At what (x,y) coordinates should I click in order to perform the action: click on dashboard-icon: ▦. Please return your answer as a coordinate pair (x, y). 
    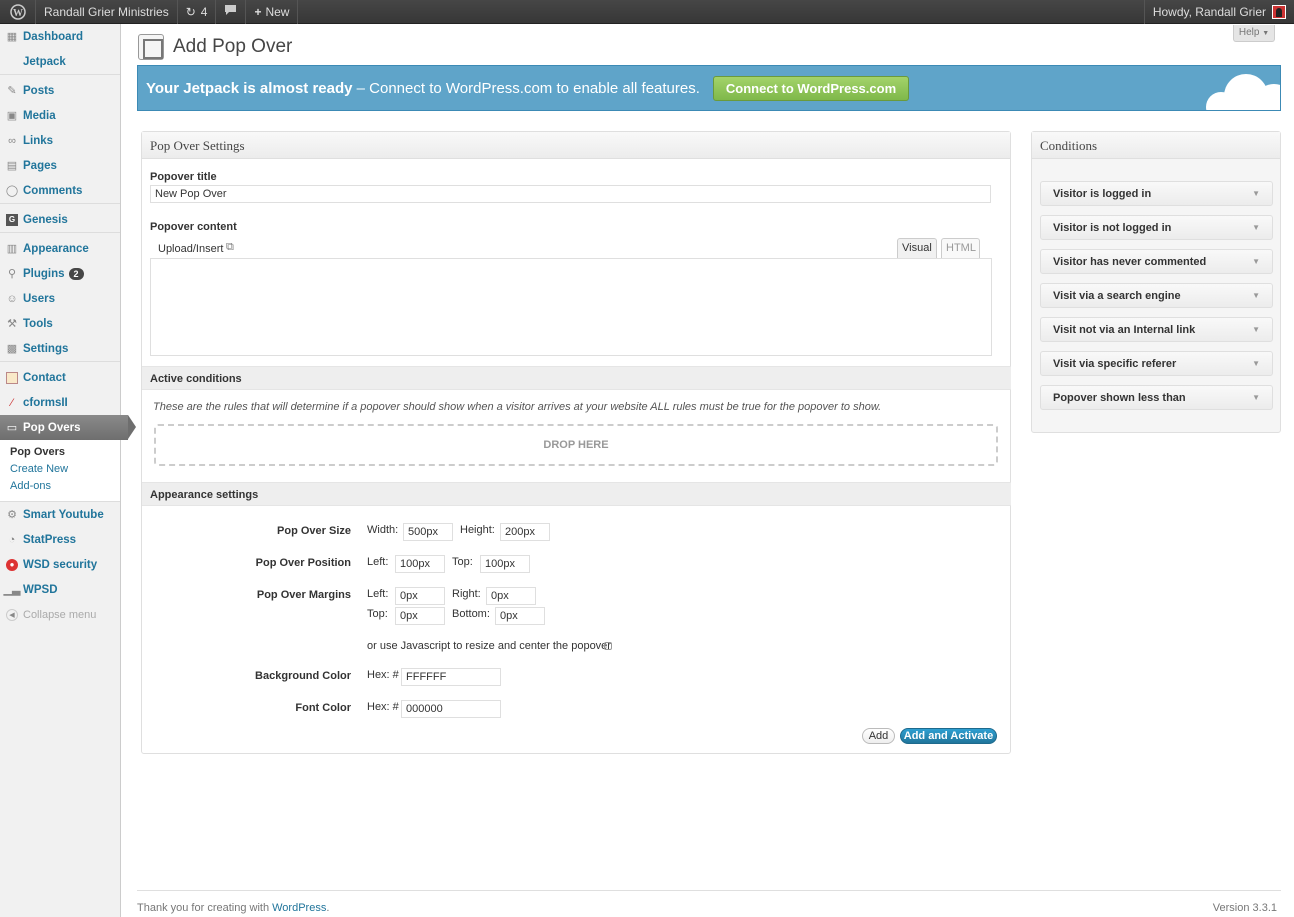
    Looking at the image, I should click on (12, 37).